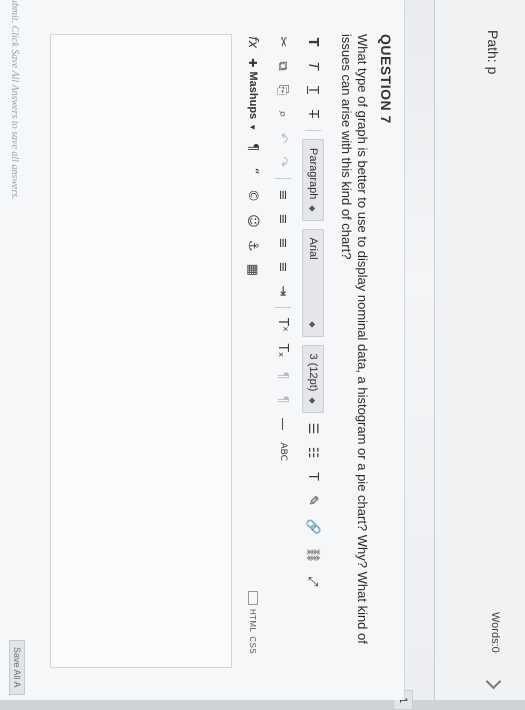 This screenshot has width=525, height=710. Describe the element at coordinates (283, 267) in the screenshot. I see `justify-icon: ≡` at that location.